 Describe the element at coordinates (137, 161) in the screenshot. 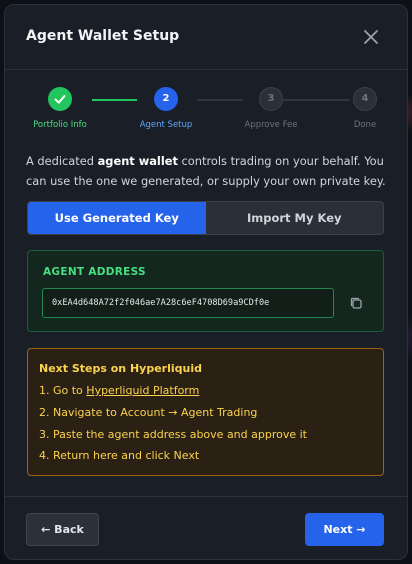

I see `description-bold: agent wallet` at that location.